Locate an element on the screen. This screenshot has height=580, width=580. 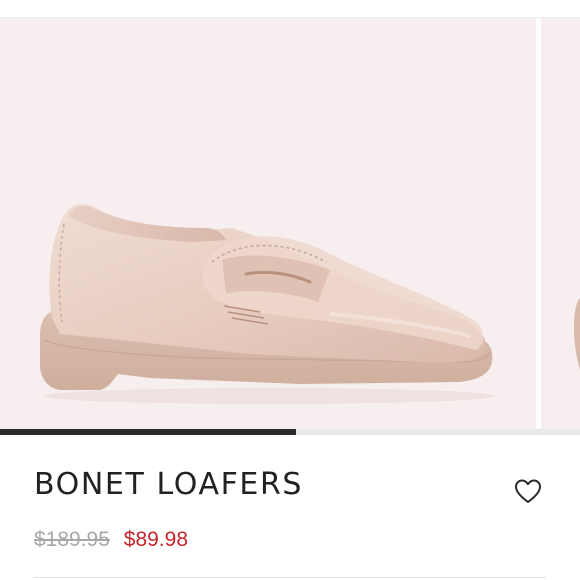
heart-outline-icon is located at coordinates (528, 491).